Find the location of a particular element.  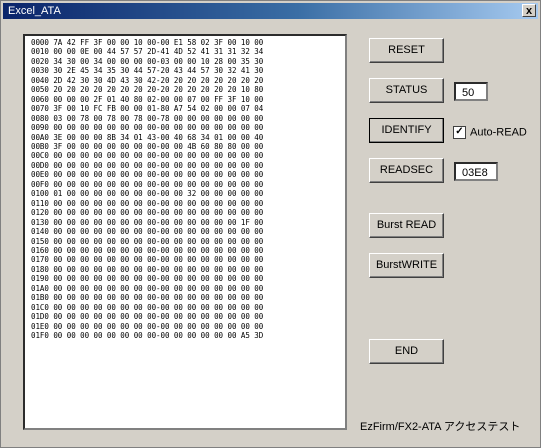

reset-button-label: RESET is located at coordinates (406, 50).